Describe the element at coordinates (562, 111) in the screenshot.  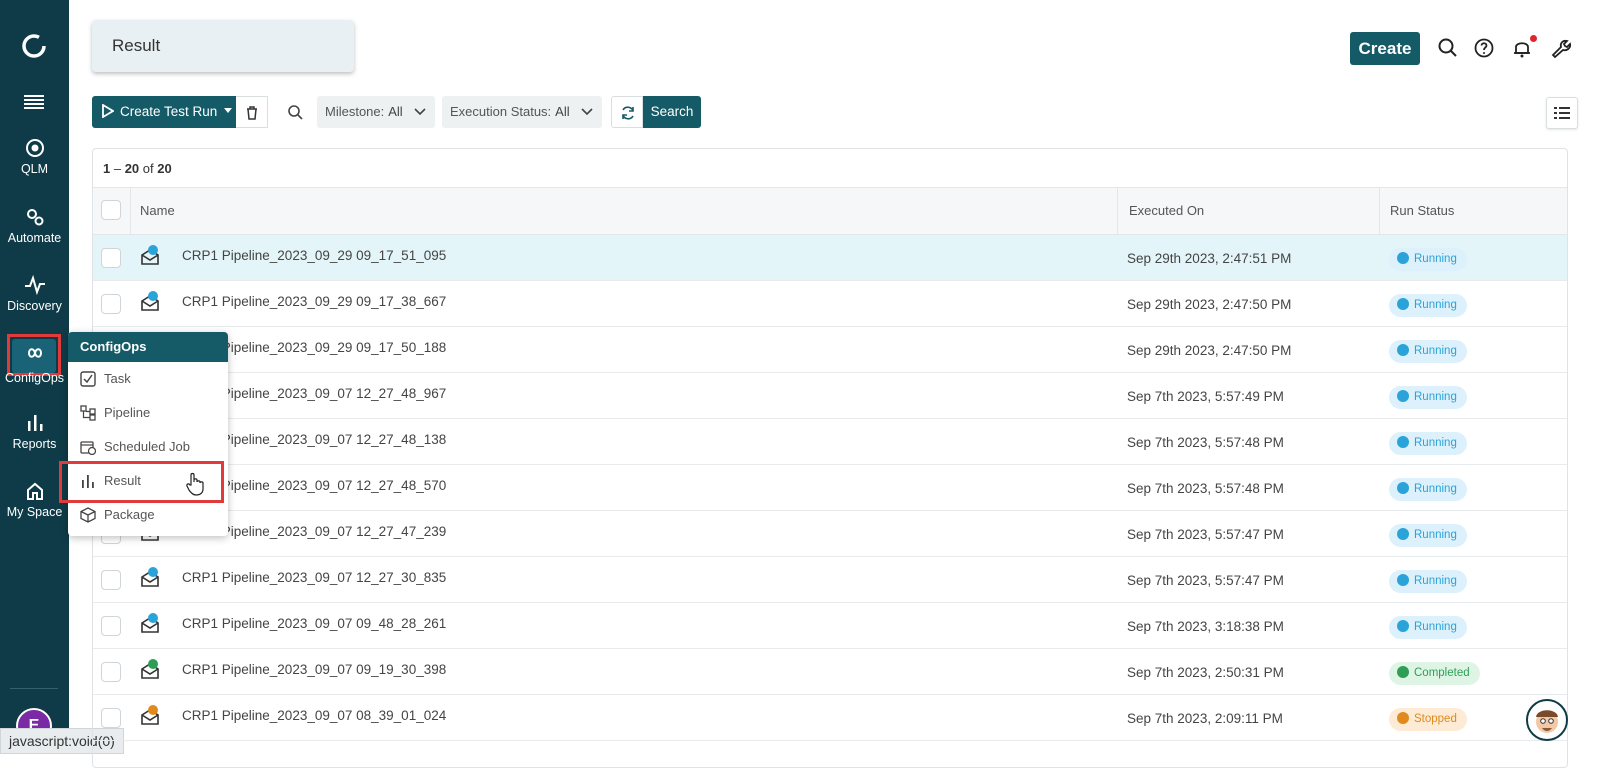
I see `execution-status-value: All` at that location.